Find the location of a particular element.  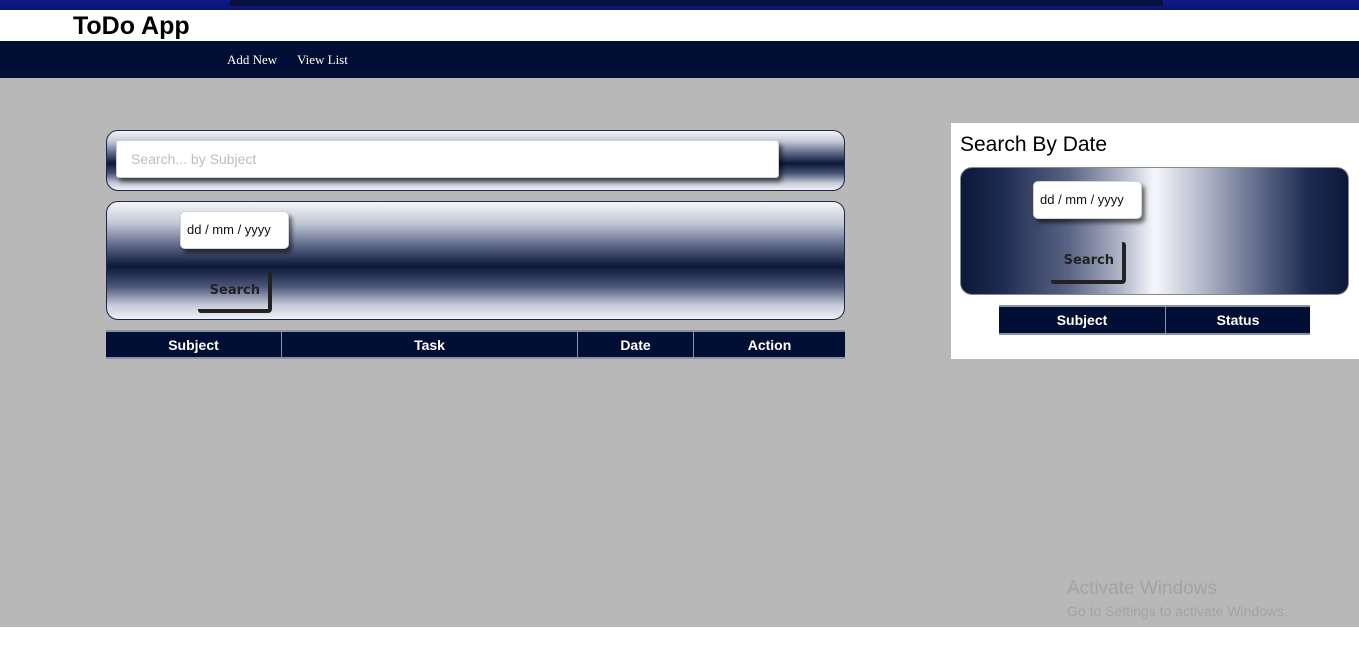

page-footer-strip is located at coordinates (679, 636).